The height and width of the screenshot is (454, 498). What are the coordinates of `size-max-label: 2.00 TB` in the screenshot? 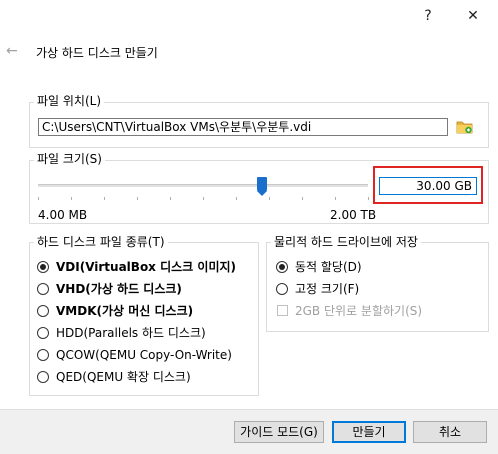 It's located at (353, 215).